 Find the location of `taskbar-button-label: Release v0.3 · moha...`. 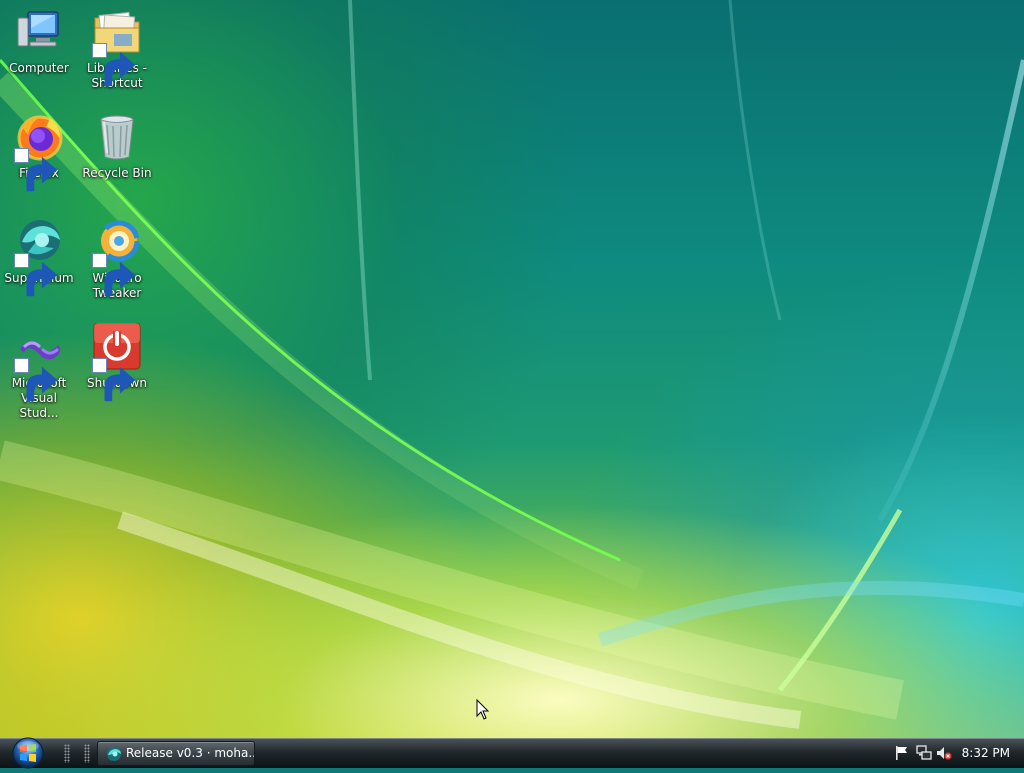

taskbar-button-label: Release v0.3 · moha... is located at coordinates (190, 753).